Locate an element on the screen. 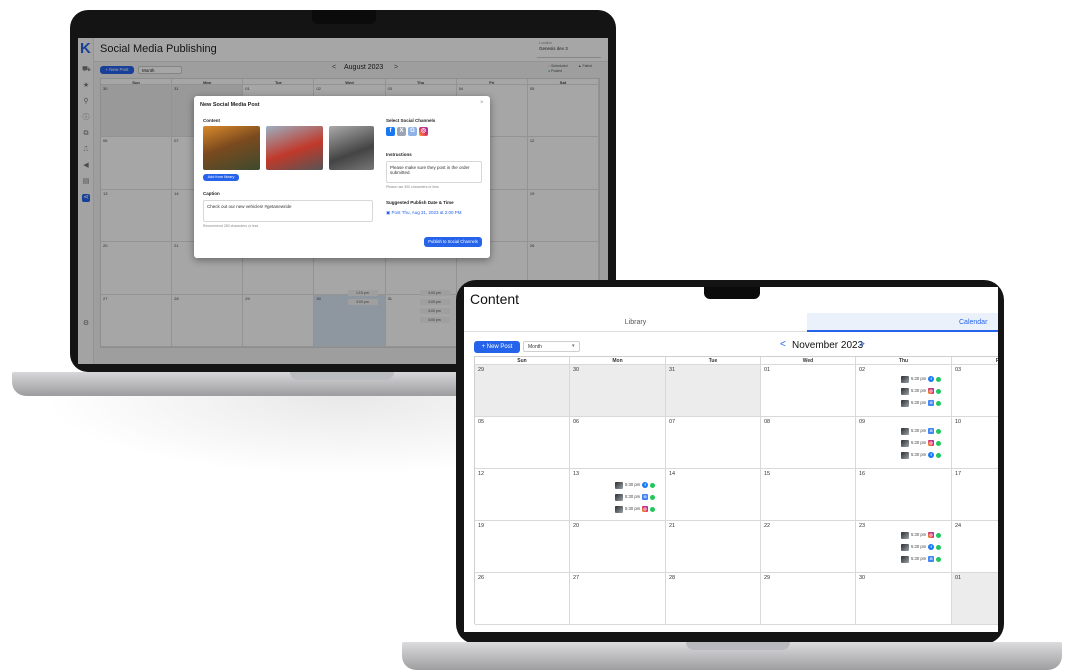 This screenshot has width=1070, height=670. weekday-header: Fri is located at coordinates (975, 361).